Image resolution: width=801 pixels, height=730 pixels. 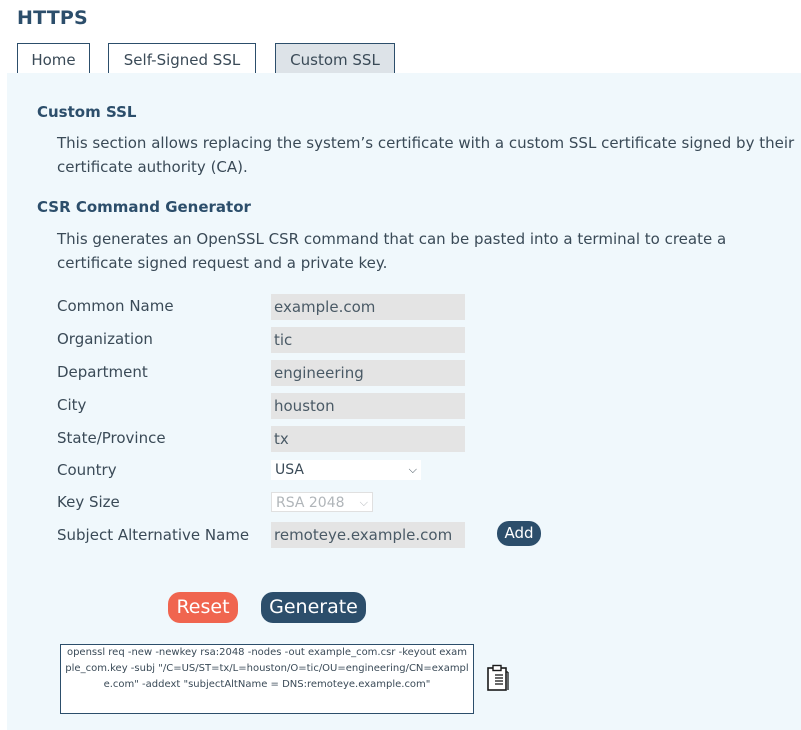 I want to click on organization-input: tic, so click(x=368, y=340).